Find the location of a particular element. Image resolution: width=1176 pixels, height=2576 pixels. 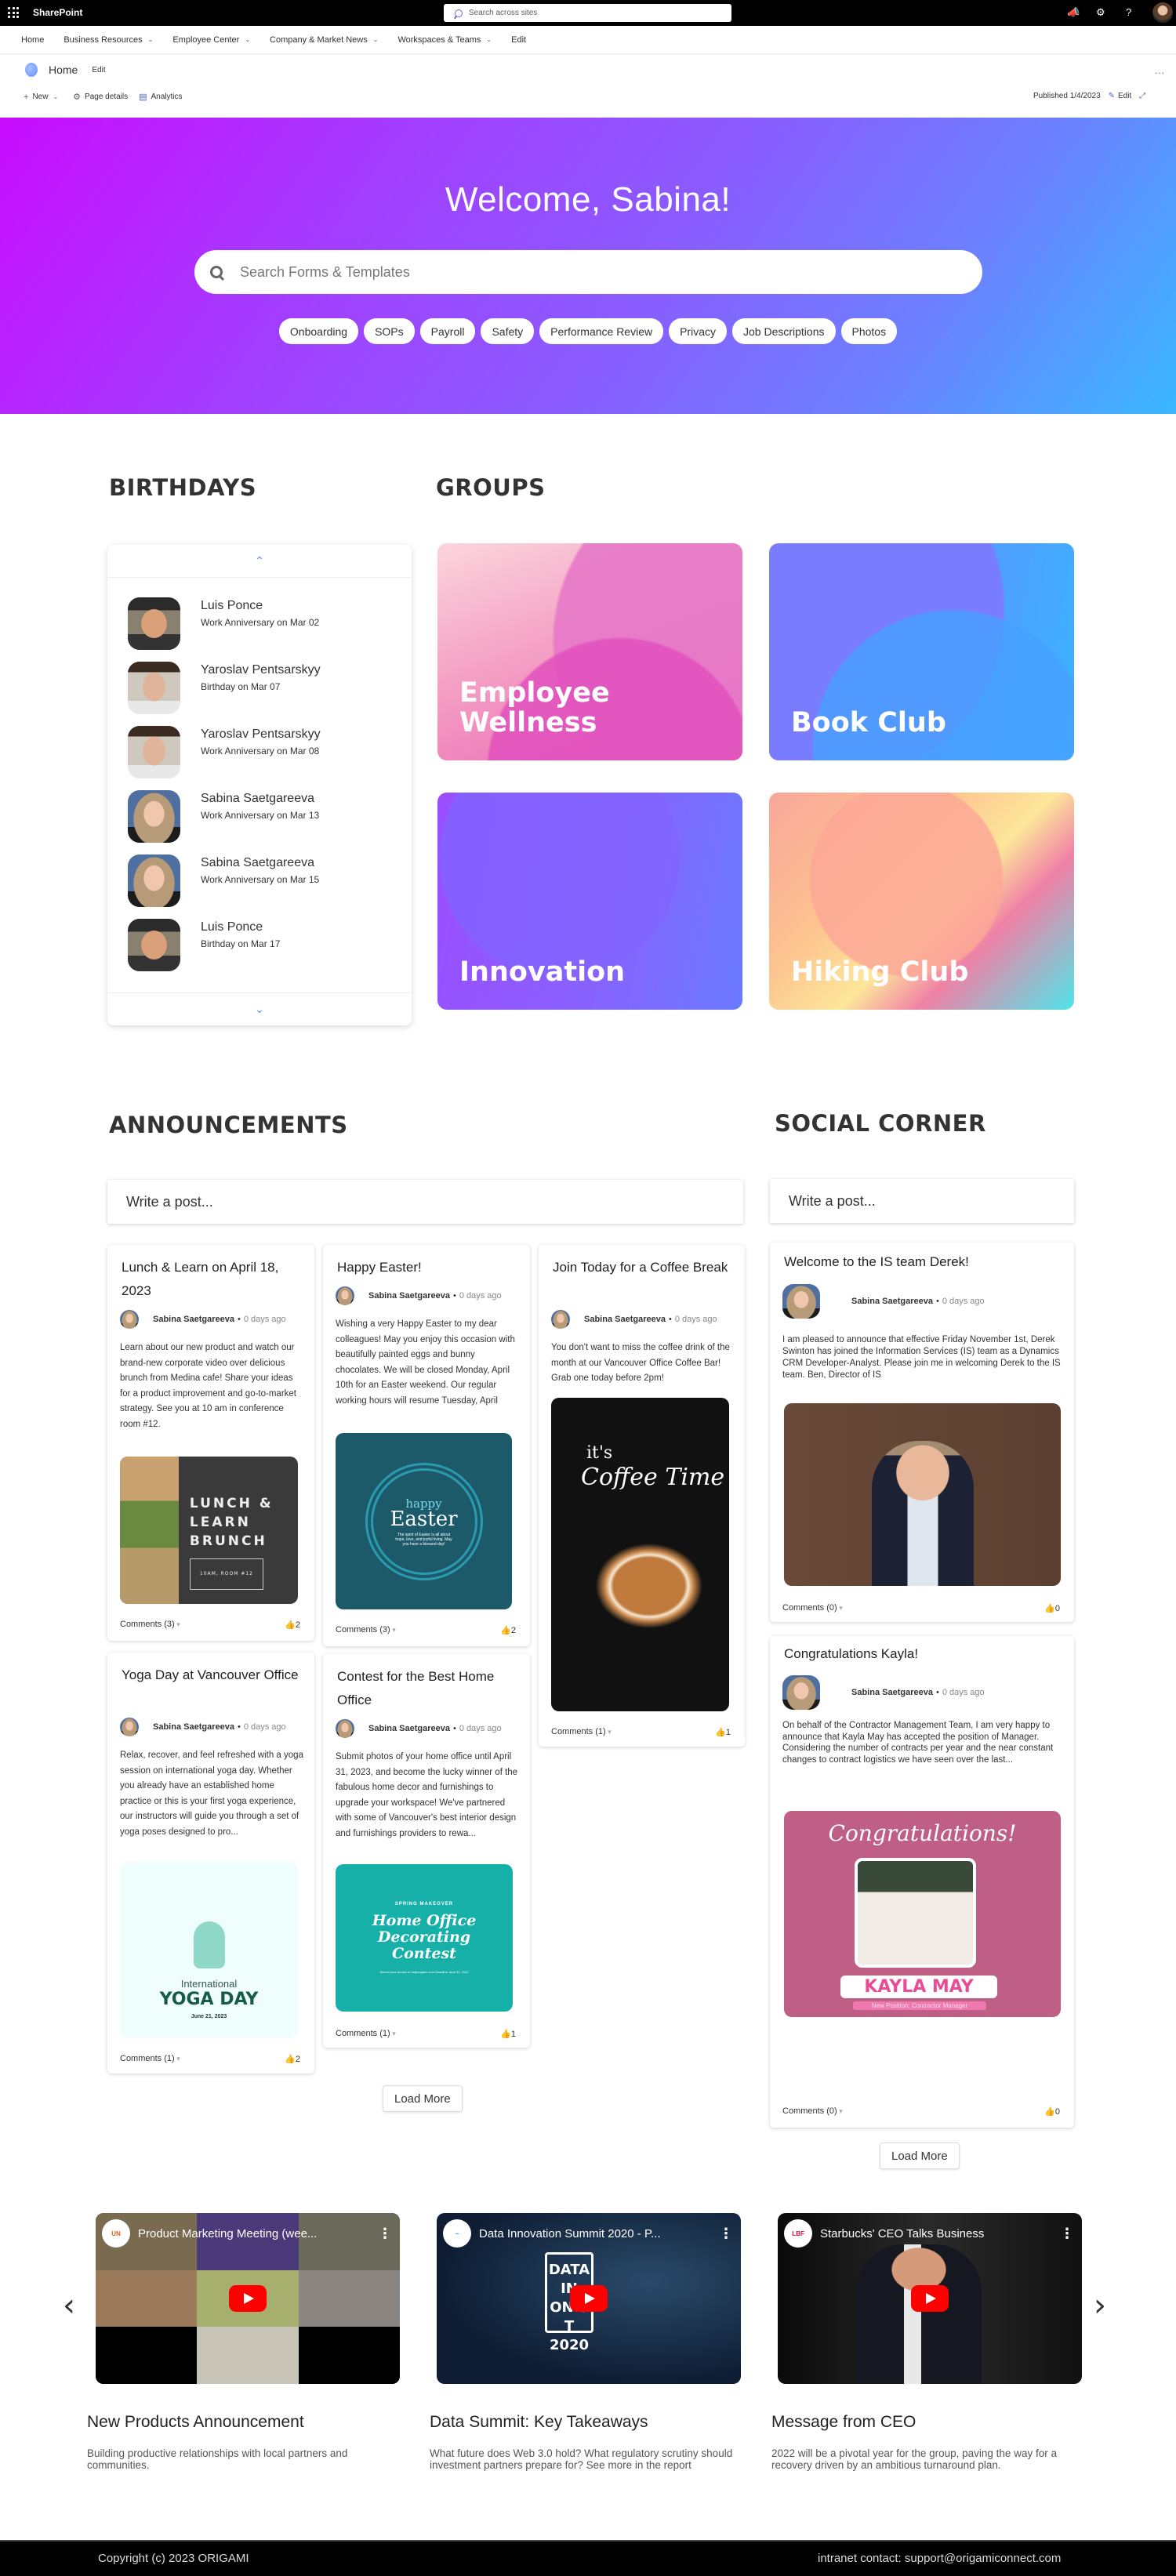

group-tile-employee-wellness: Employee Wellness is located at coordinates (589, 652).